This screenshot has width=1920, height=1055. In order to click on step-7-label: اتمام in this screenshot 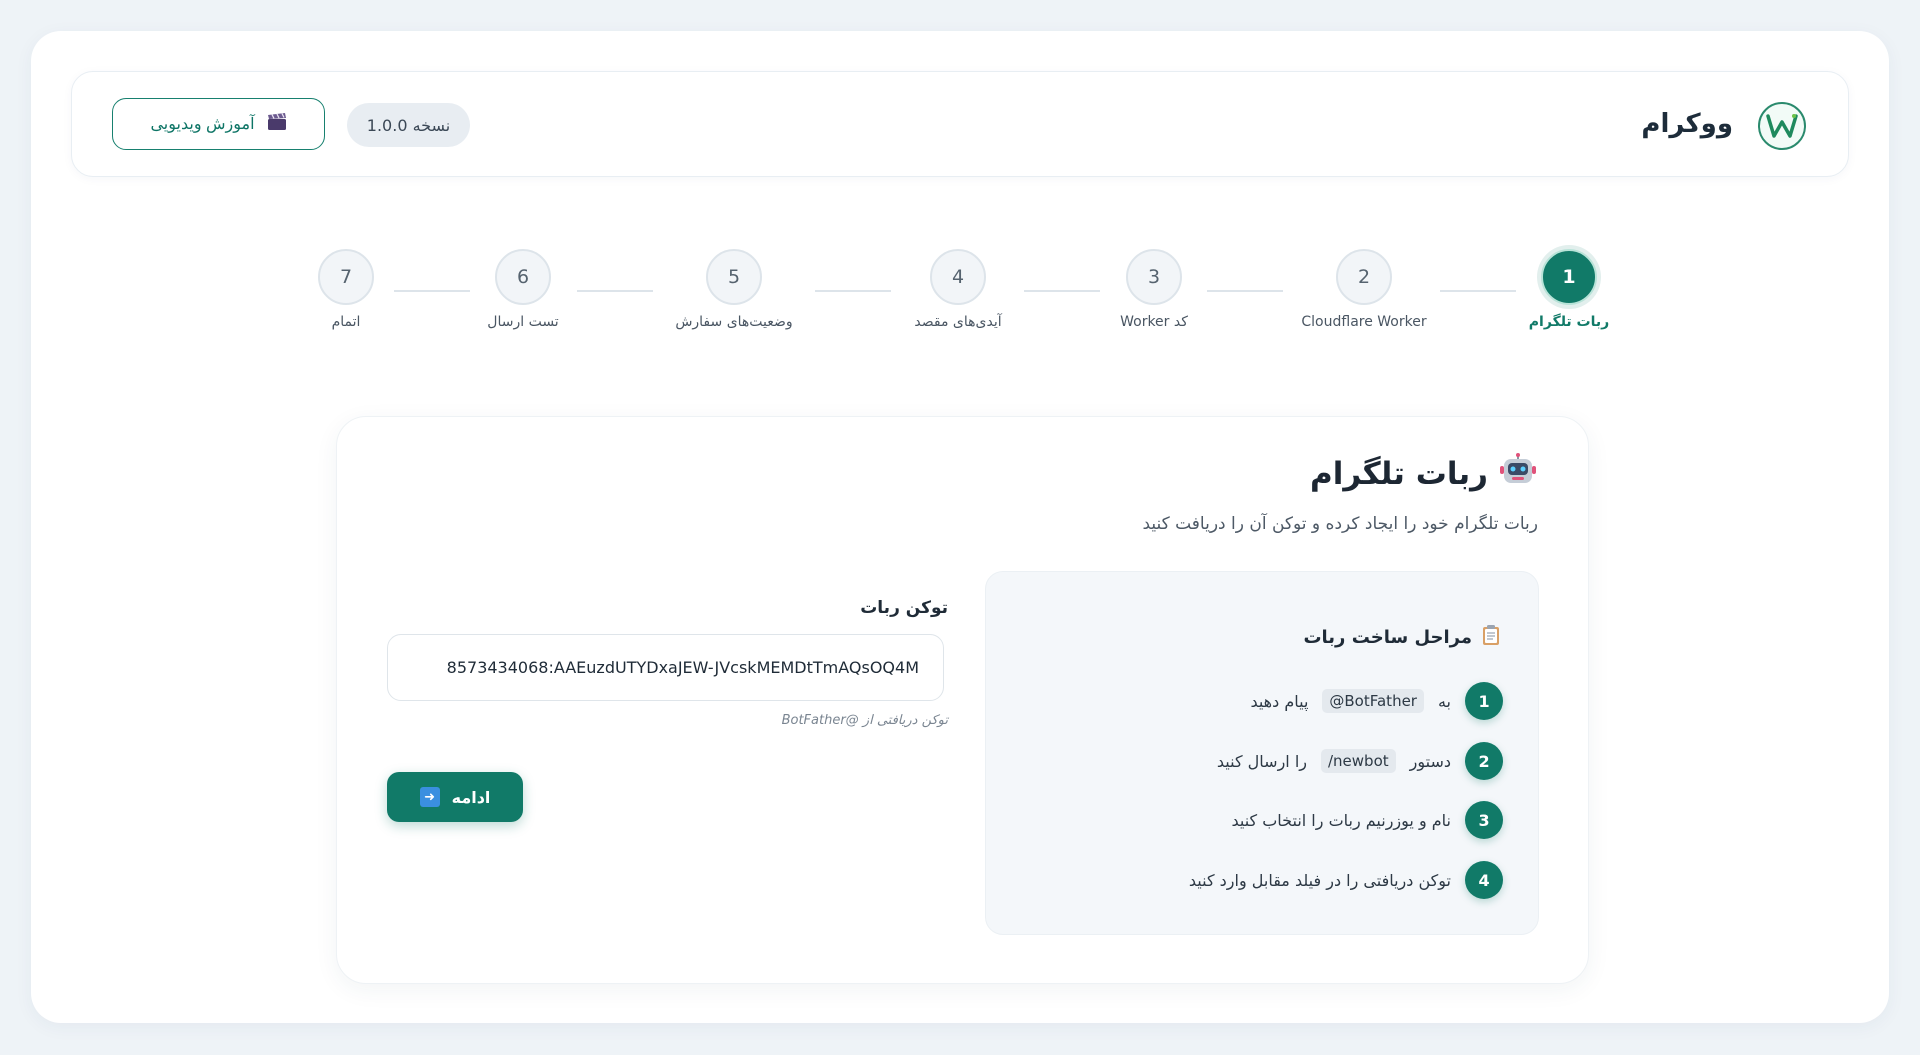, I will do `click(346, 322)`.